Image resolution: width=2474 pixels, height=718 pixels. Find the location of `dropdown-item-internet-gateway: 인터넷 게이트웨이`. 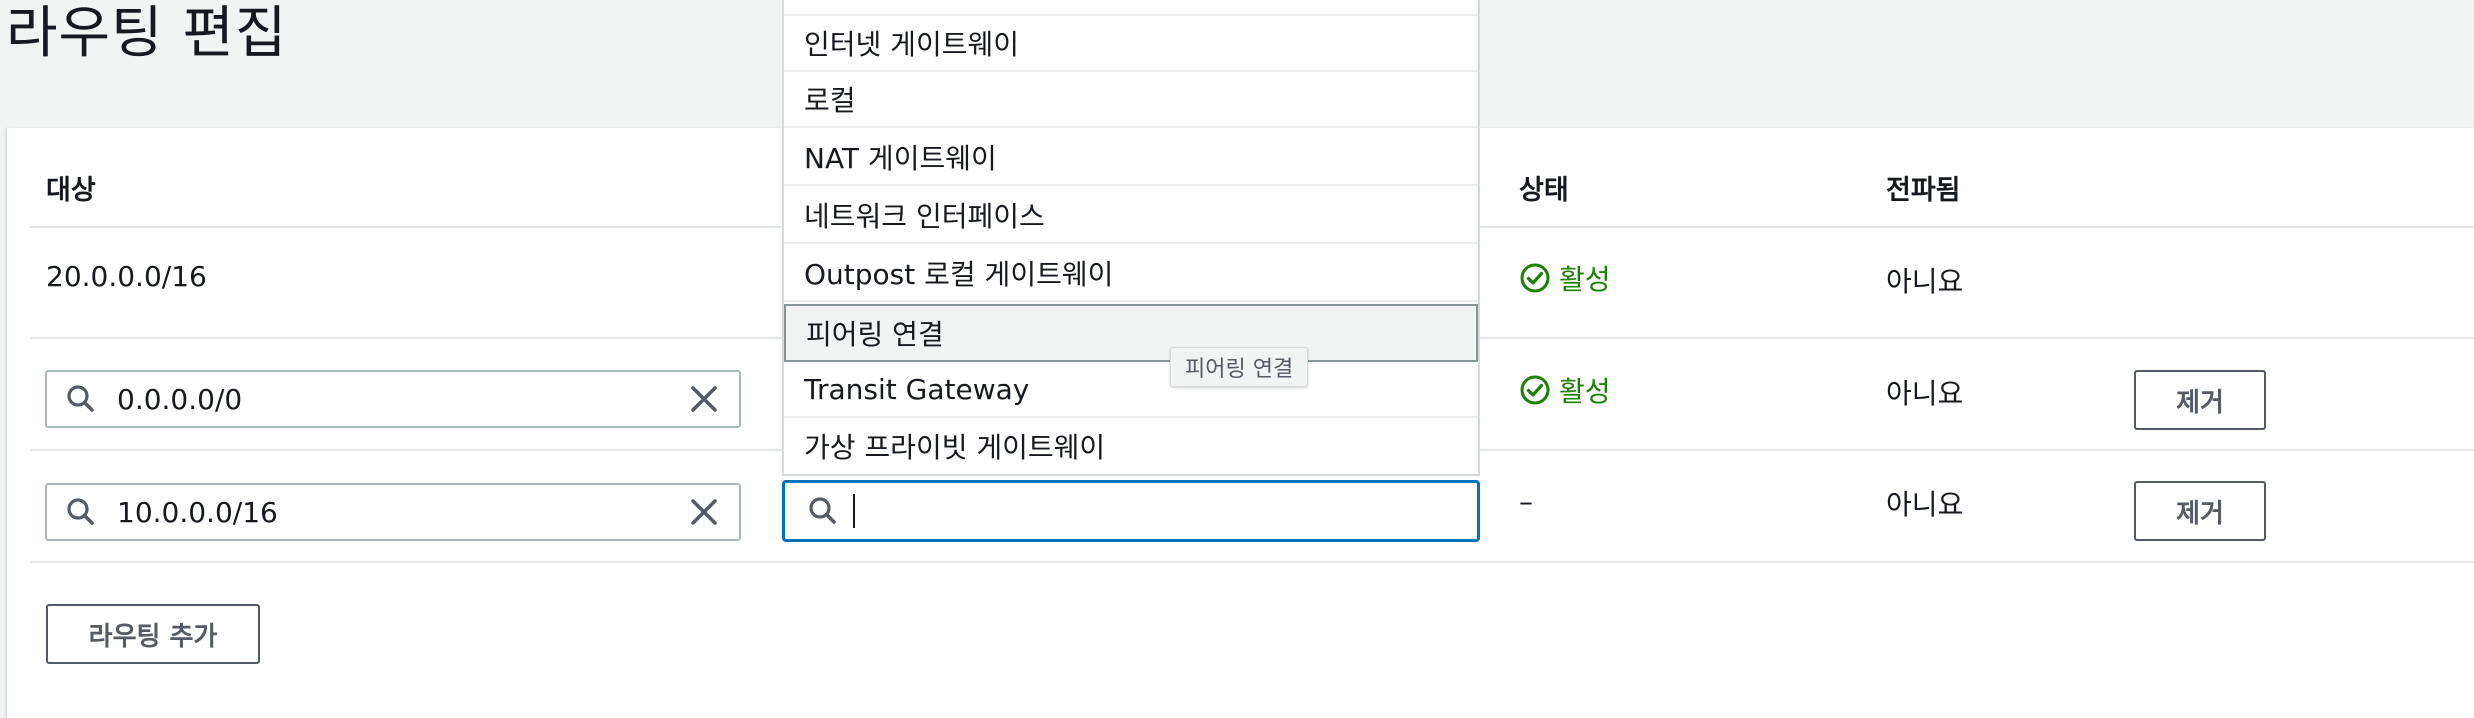

dropdown-item-internet-gateway: 인터넷 게이트웨이 is located at coordinates (1131, 44).